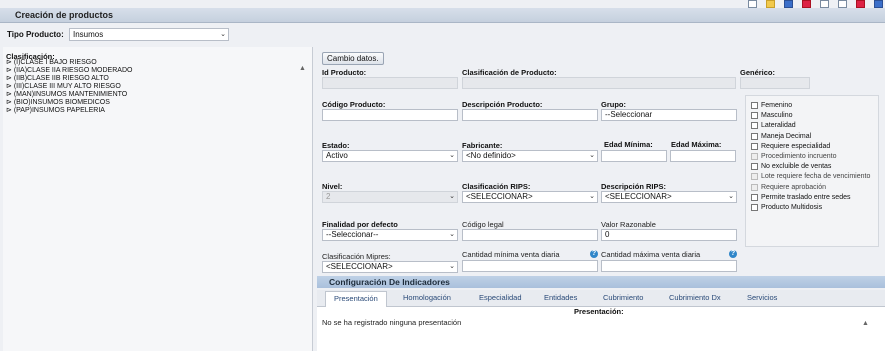 The image size is (885, 351). I want to click on clasificacion-rips-select: <SELECCIONAR> ⌄, so click(530, 197).